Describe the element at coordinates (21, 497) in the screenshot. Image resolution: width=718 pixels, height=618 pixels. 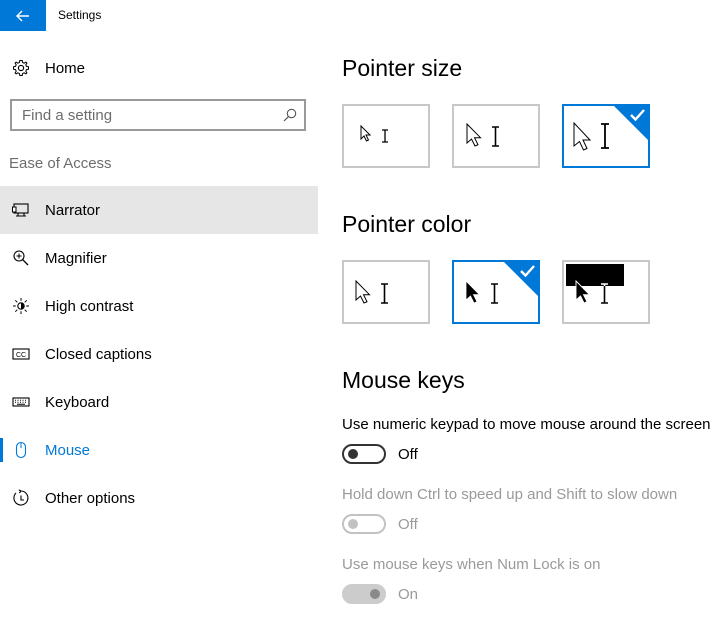
I see `other-options-icon` at that location.